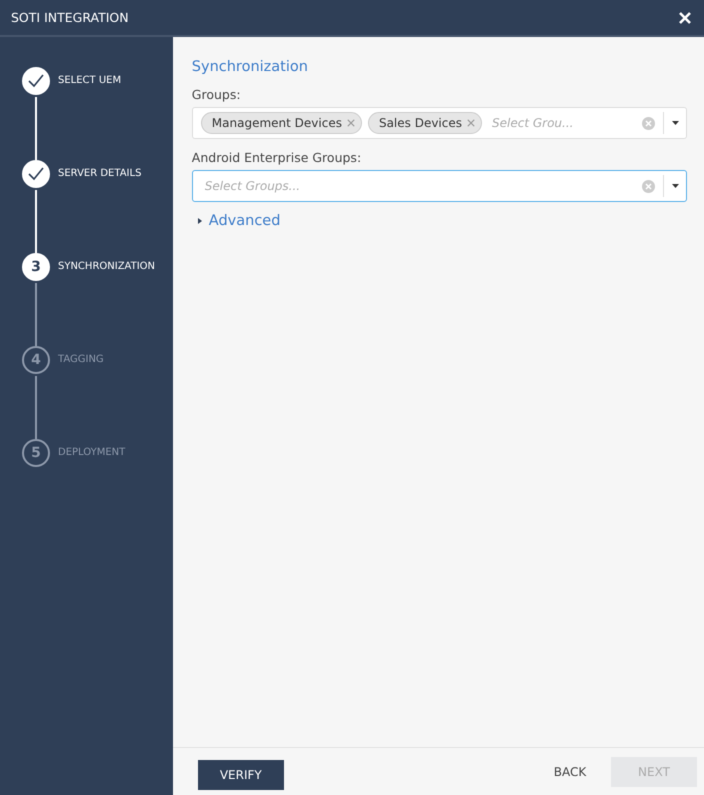 The height and width of the screenshot is (795, 704). What do you see at coordinates (236, 221) in the screenshot?
I see `advanced-toggle: Advanced` at bounding box center [236, 221].